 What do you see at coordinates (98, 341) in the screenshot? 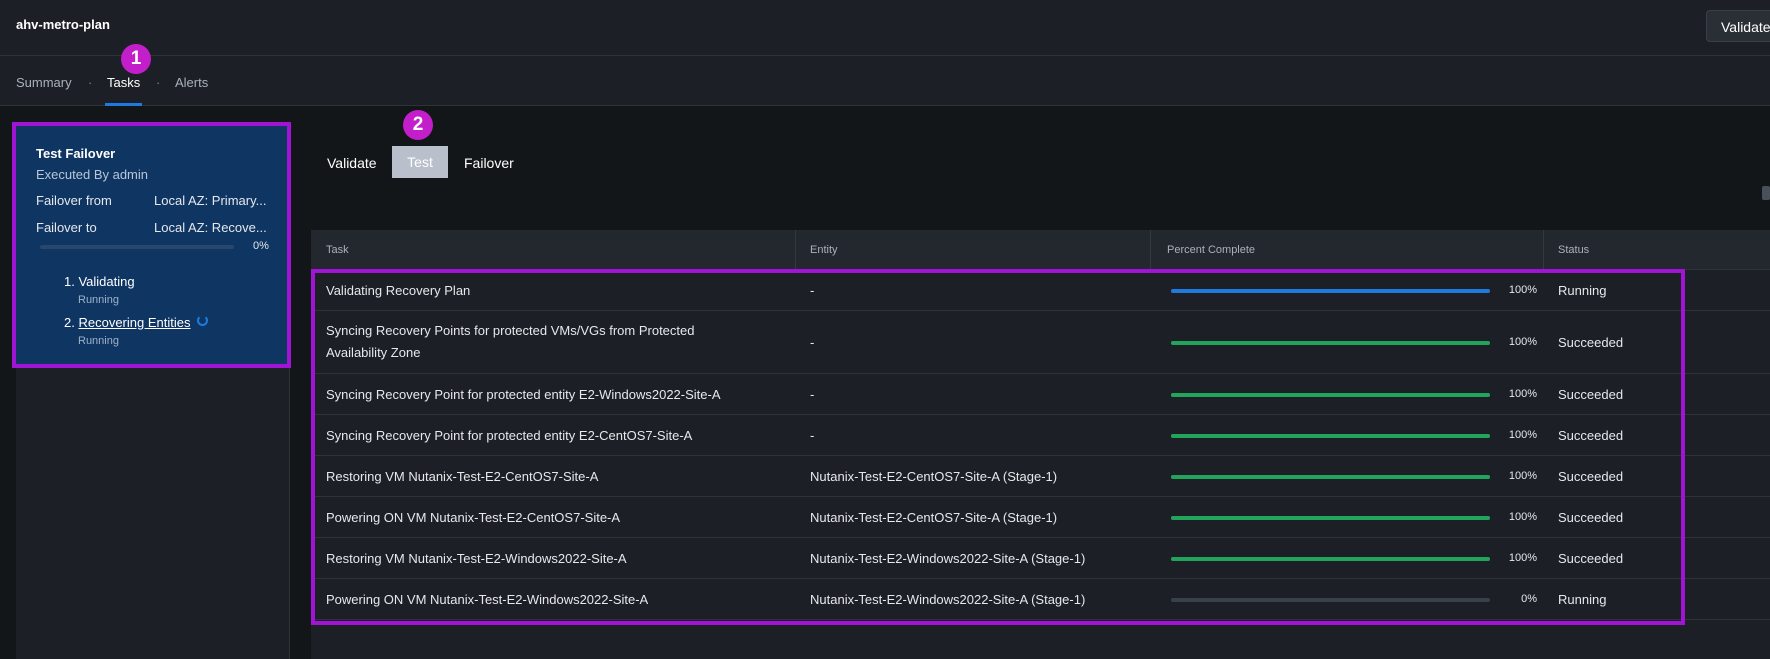
I see `step-recovering-status: Running` at bounding box center [98, 341].